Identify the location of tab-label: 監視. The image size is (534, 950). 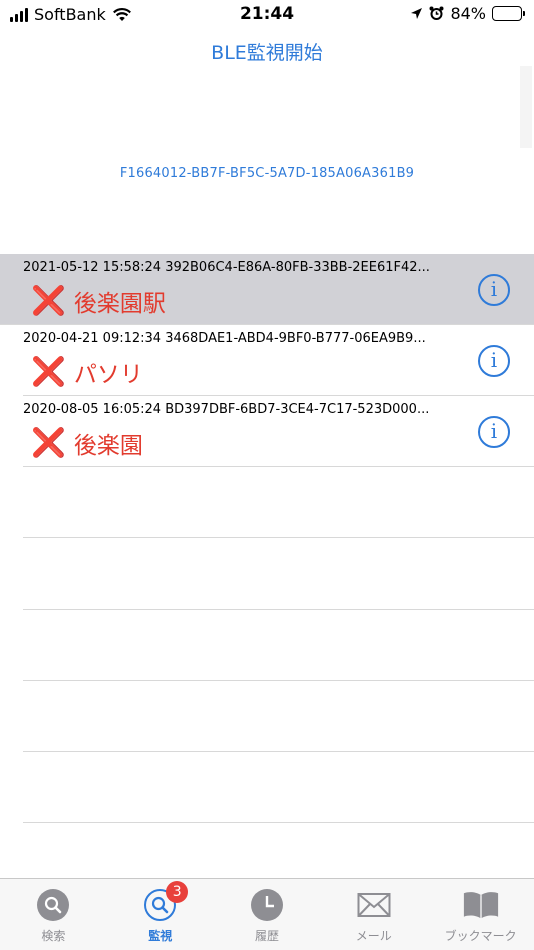
(160, 936).